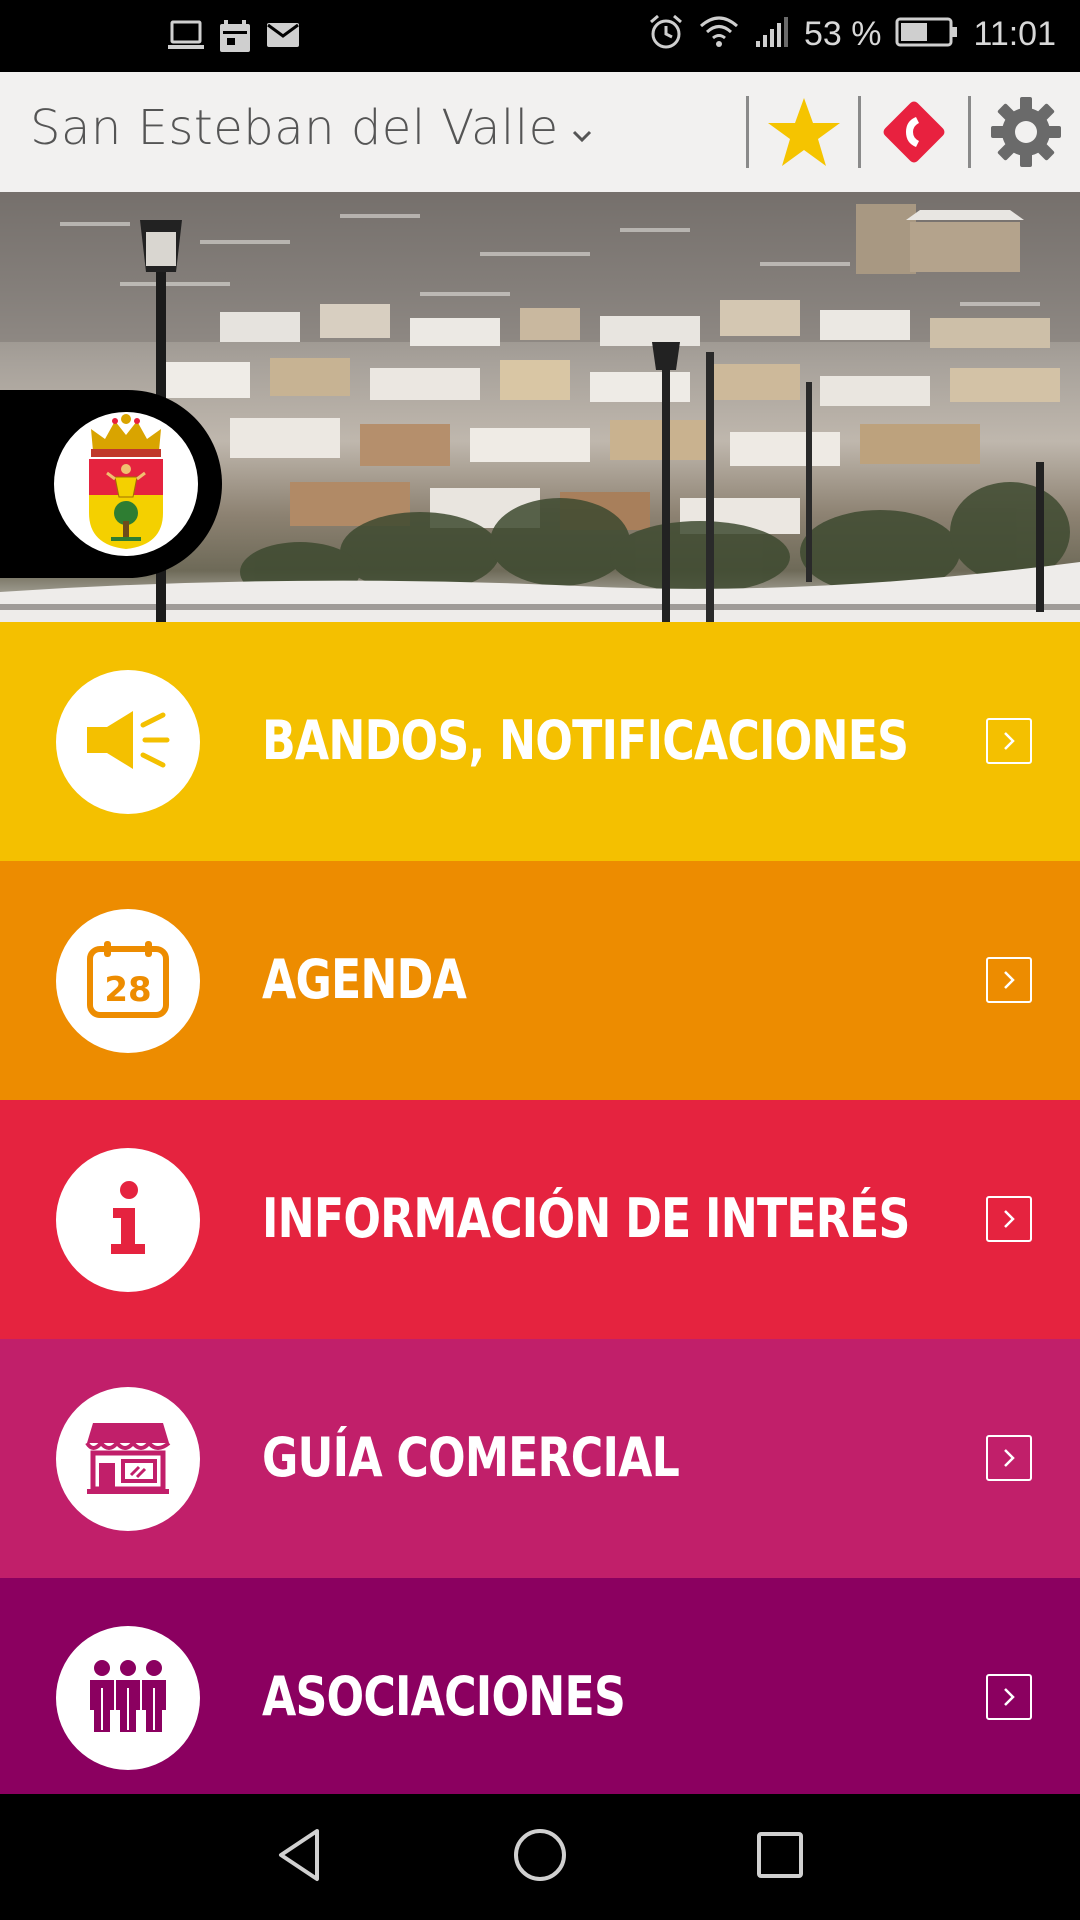 Image resolution: width=1080 pixels, height=1920 pixels. I want to click on signal-icon, so click(772, 34).